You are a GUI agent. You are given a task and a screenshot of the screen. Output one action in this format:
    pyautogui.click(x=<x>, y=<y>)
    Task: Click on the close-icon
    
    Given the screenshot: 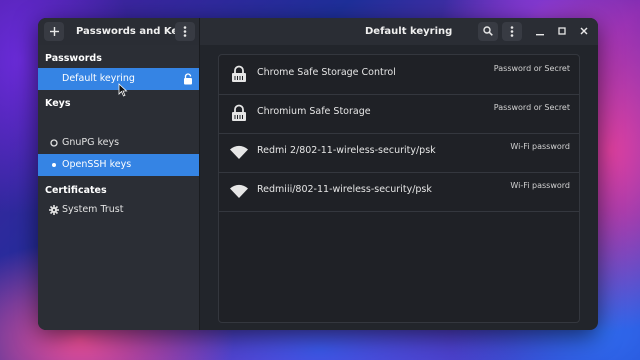 What is the action you would take?
    pyautogui.click(x=584, y=31)
    